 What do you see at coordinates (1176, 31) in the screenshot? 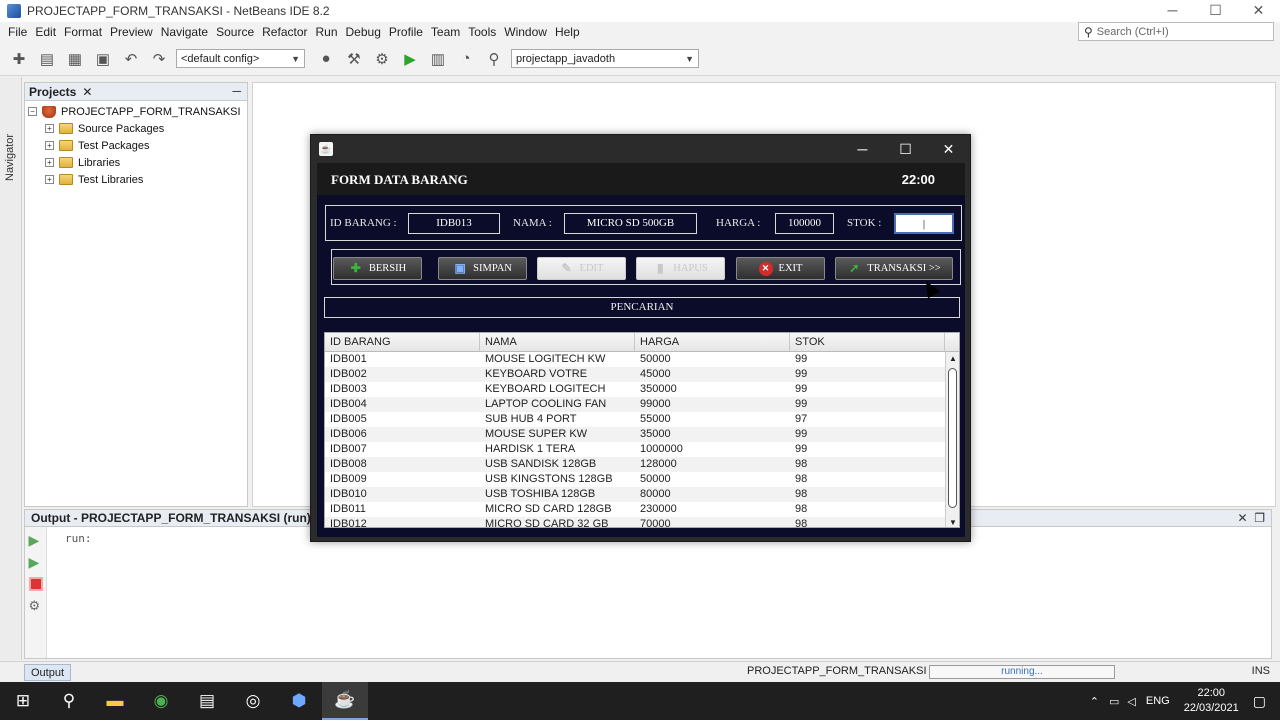
I see `ide-search-input: ⚲ Search (Ctrl+I)` at bounding box center [1176, 31].